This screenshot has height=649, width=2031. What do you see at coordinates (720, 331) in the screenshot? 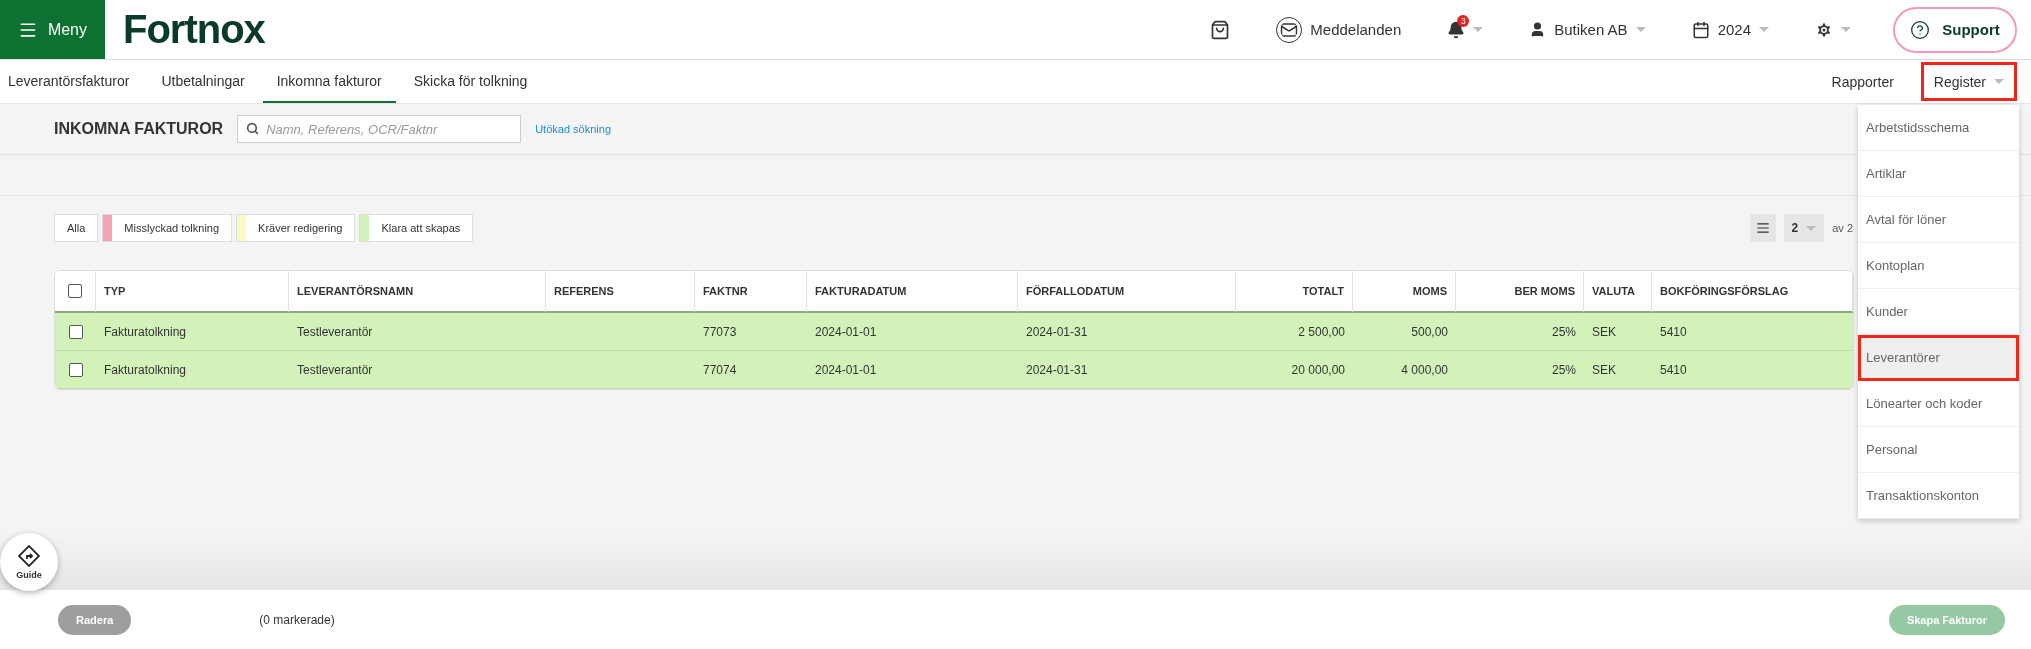
I see `table-cell: 77073` at bounding box center [720, 331].